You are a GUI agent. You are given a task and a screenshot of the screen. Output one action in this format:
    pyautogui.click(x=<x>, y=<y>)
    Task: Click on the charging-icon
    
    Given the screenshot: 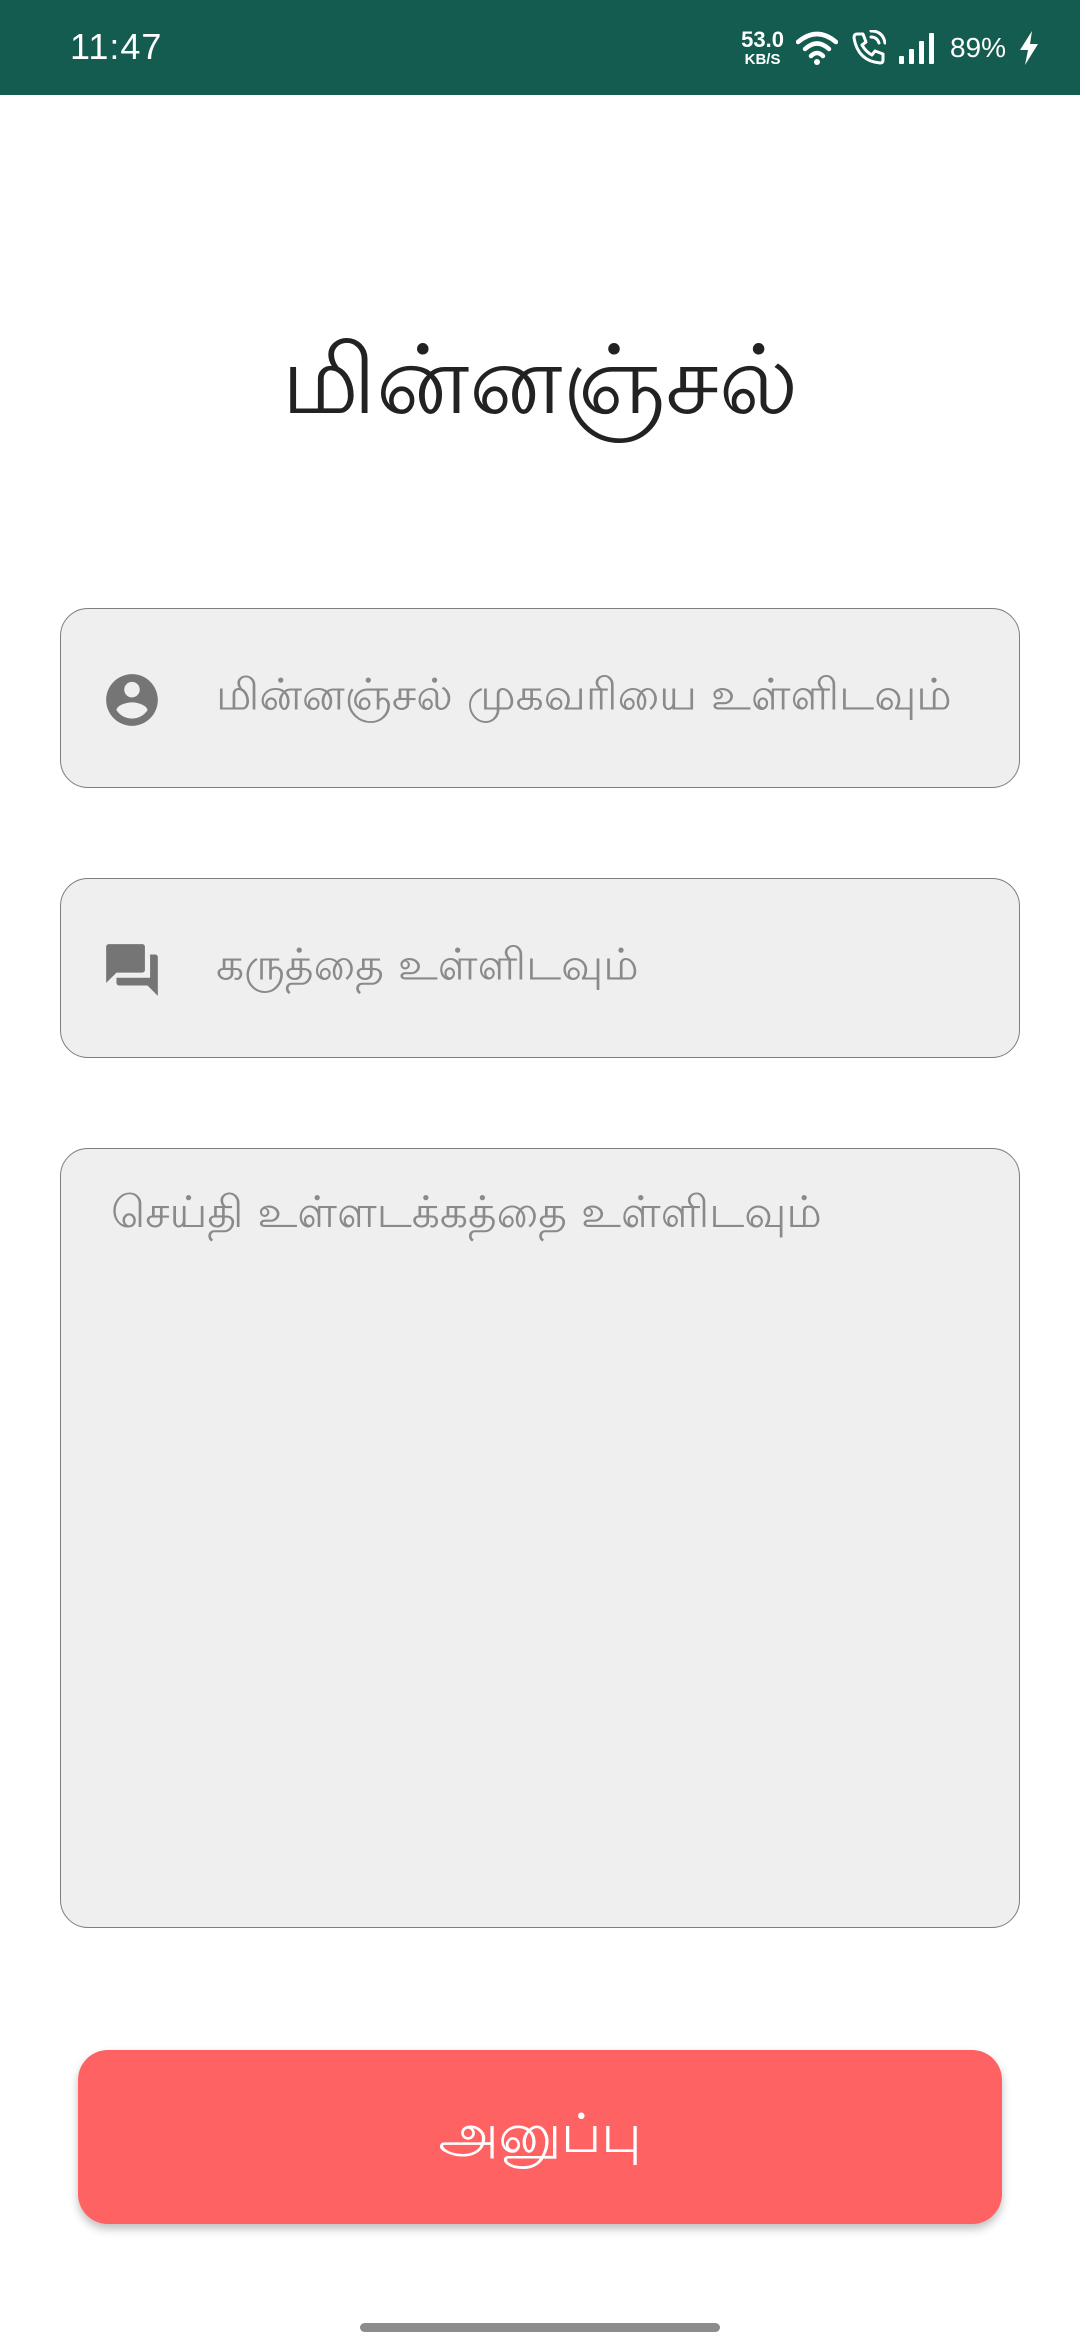 What is the action you would take?
    pyautogui.click(x=1029, y=48)
    